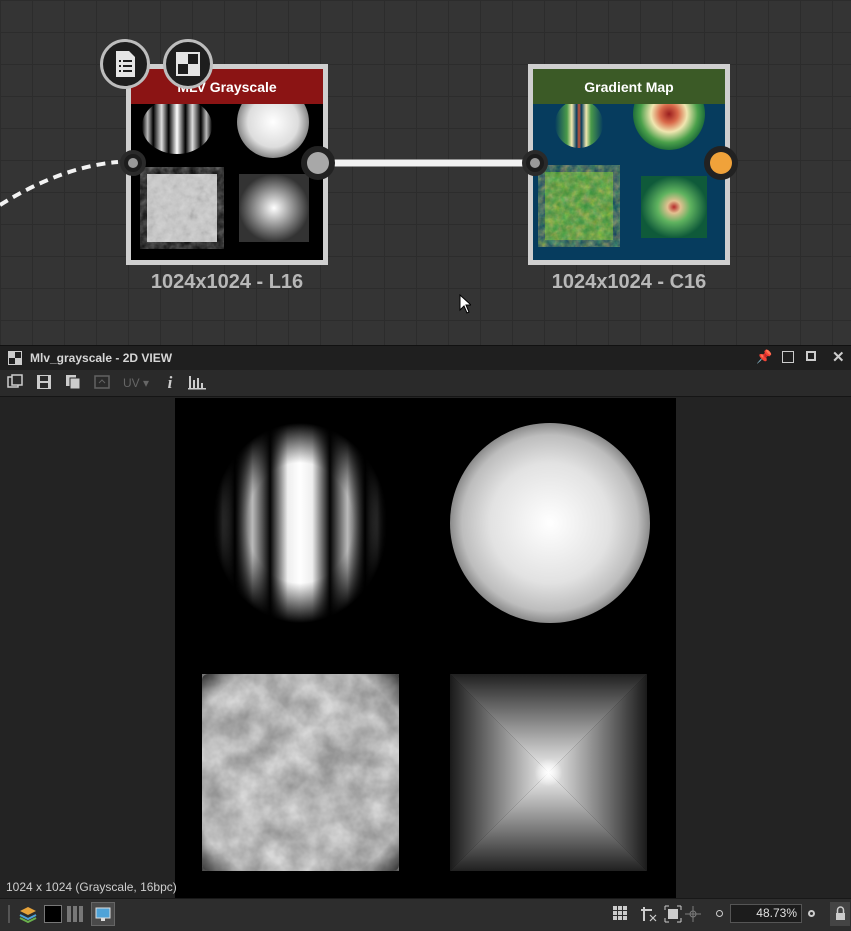 This screenshot has width=851, height=931. What do you see at coordinates (300, 523) in the screenshot?
I see `stripes-pattern` at bounding box center [300, 523].